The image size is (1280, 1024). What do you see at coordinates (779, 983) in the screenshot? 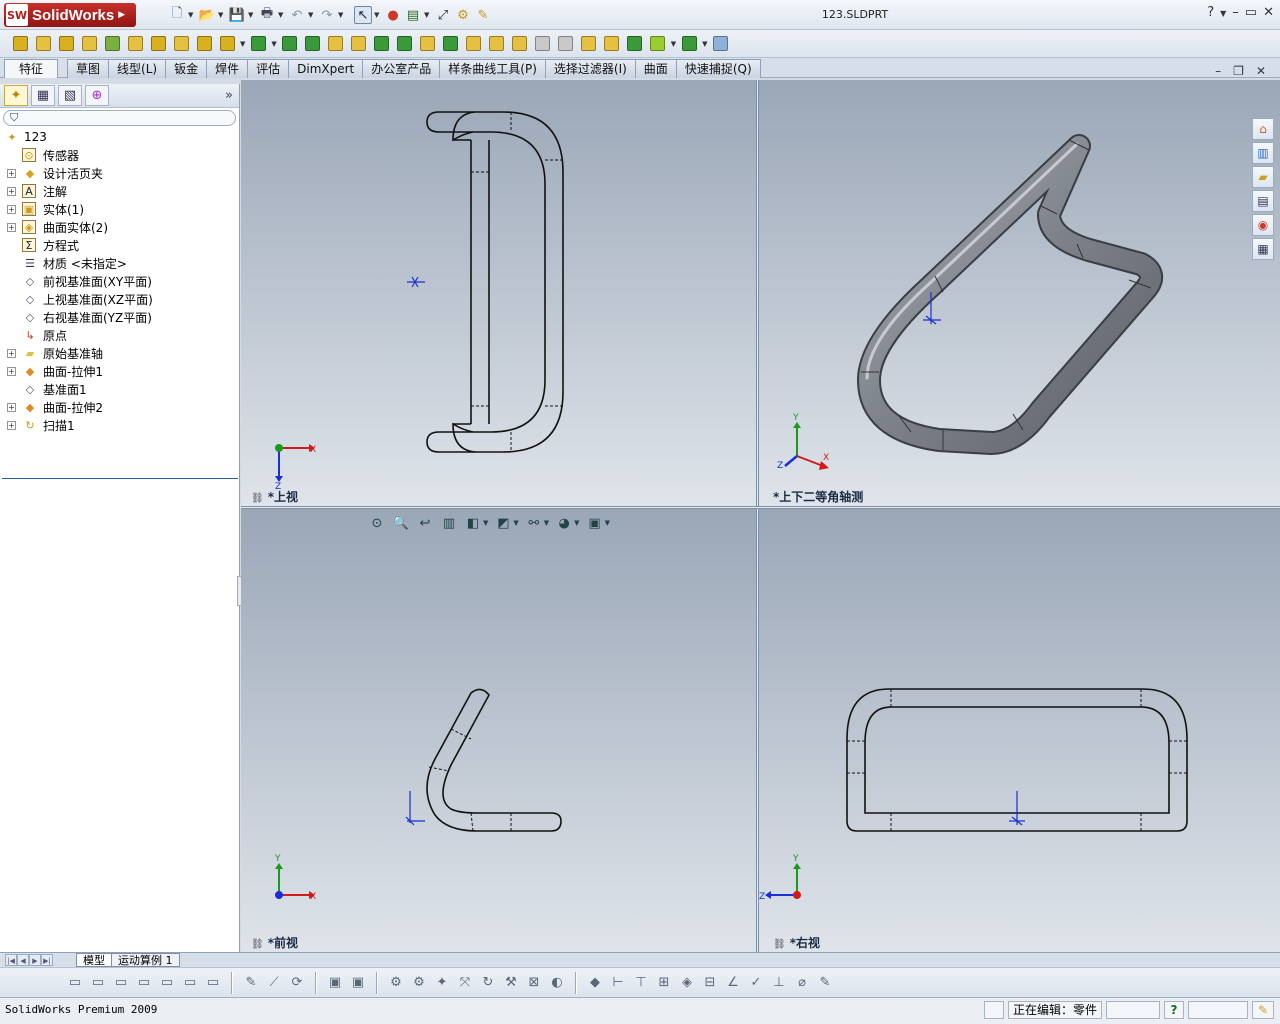
I see `datum-icon: ⊥` at bounding box center [779, 983].